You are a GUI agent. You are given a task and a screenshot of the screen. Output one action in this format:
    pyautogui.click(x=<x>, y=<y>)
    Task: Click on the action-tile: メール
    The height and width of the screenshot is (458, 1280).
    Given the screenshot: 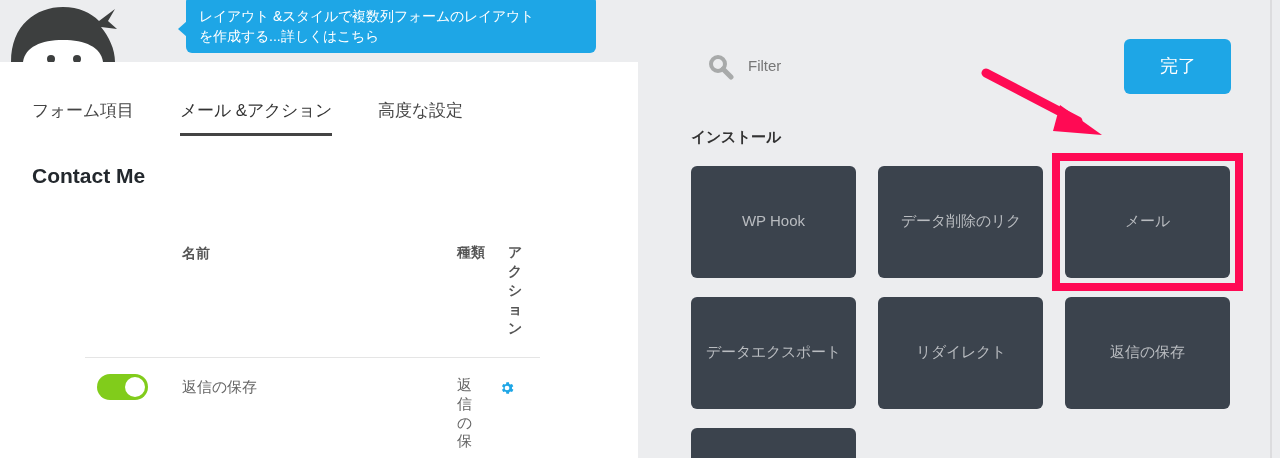 What is the action you would take?
    pyautogui.click(x=1147, y=221)
    